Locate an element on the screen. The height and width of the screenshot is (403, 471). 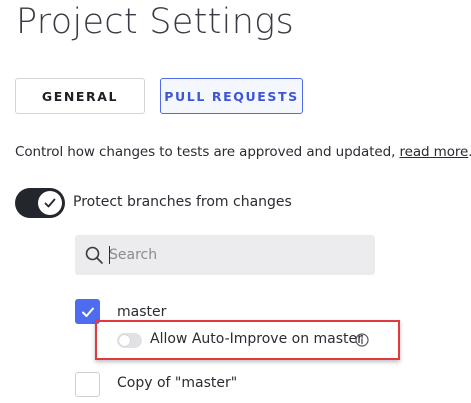
branch-copy-checkbox is located at coordinates (87, 384).